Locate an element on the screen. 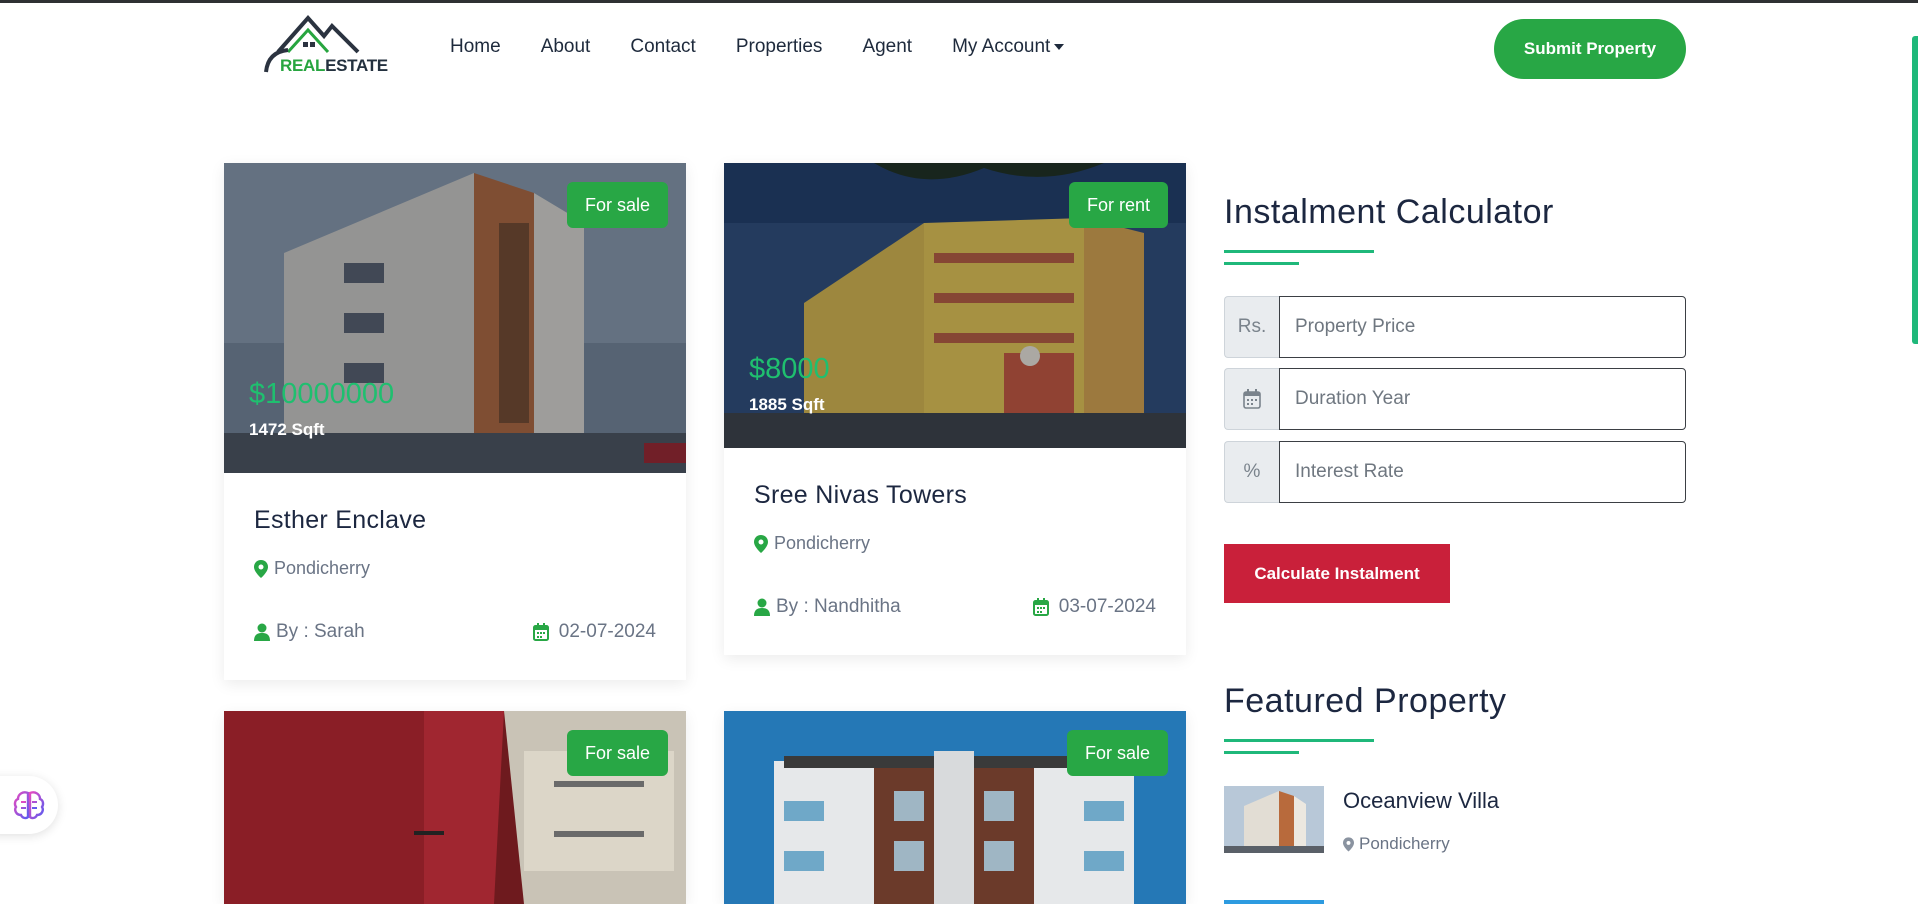 This screenshot has width=1918, height=904. area: 1472 Sqft is located at coordinates (287, 429).